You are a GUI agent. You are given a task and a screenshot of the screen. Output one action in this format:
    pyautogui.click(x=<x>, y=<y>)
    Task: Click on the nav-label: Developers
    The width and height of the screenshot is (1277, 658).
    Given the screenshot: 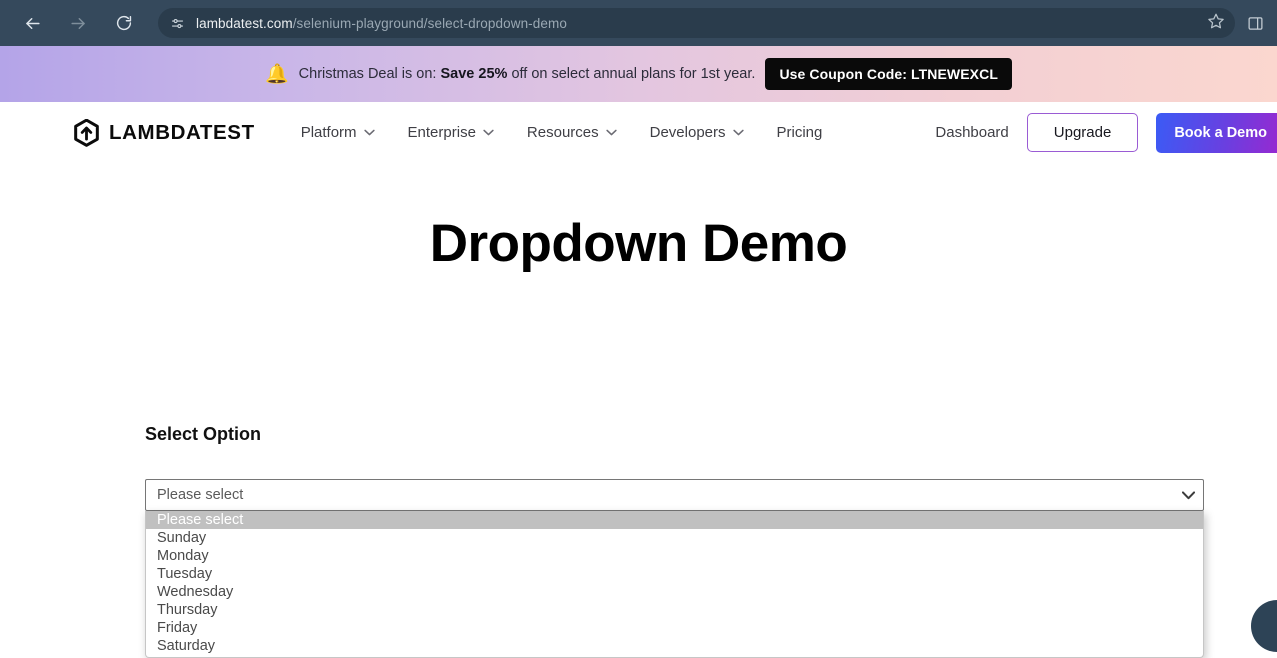 What is the action you would take?
    pyautogui.click(x=687, y=132)
    